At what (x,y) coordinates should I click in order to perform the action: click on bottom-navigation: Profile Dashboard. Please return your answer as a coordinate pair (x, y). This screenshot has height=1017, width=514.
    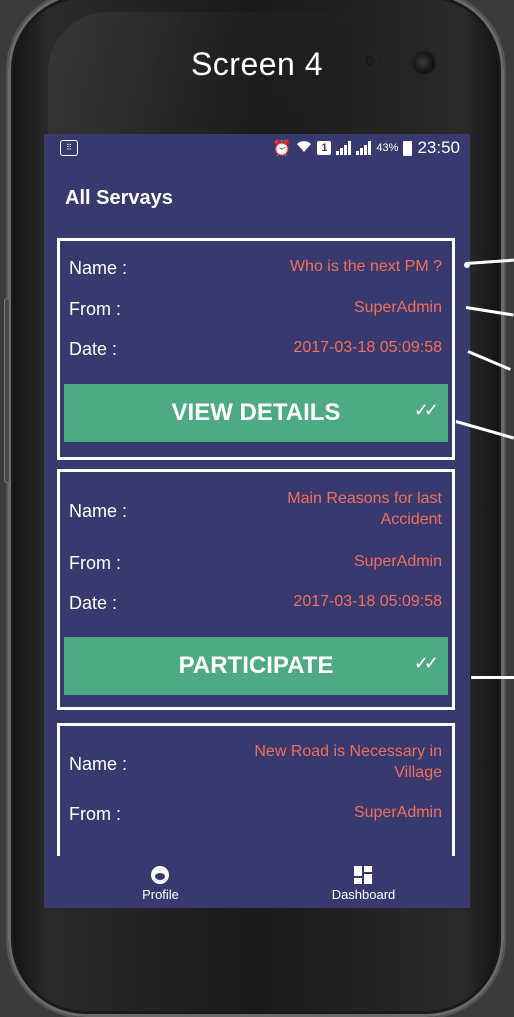
    Looking at the image, I should click on (257, 882).